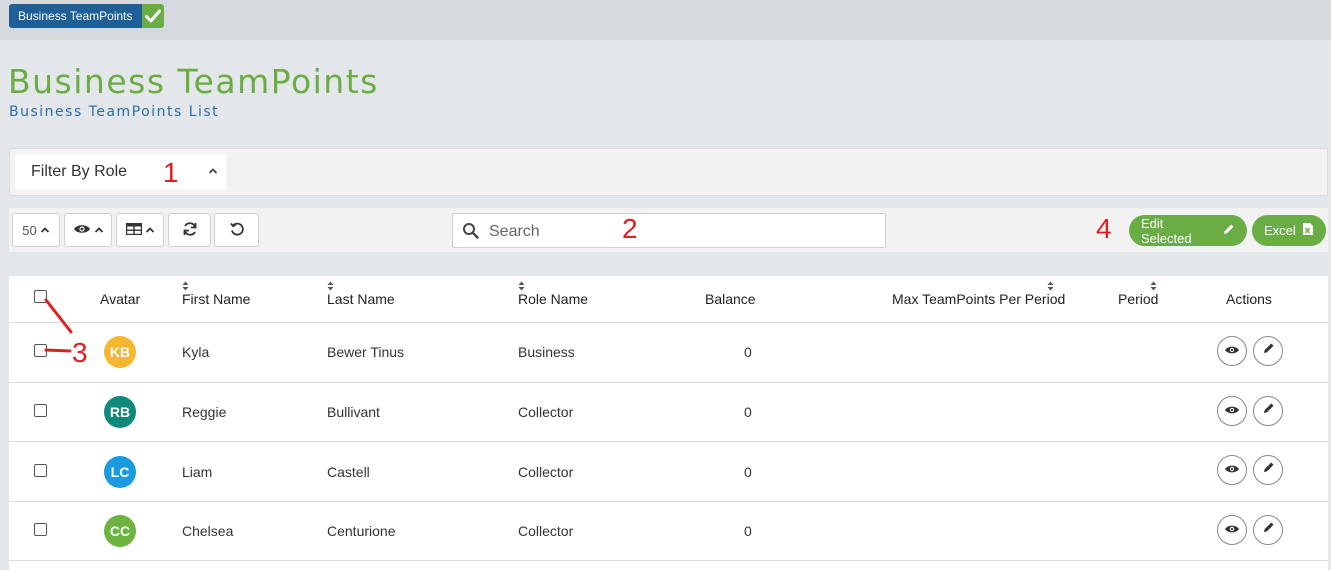 This screenshot has height=570, width=1331. I want to click on annotation-3-pointers, so click(58, 325).